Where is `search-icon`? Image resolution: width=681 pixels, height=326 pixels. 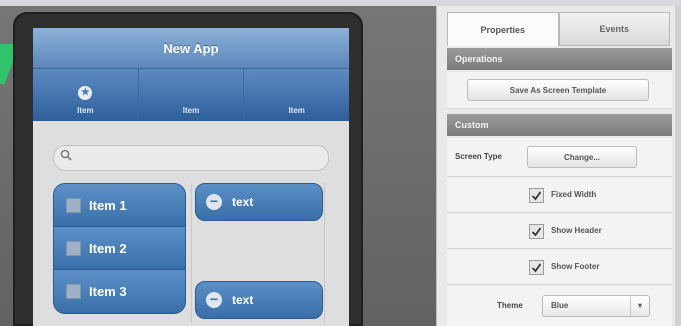
search-icon is located at coordinates (66, 155).